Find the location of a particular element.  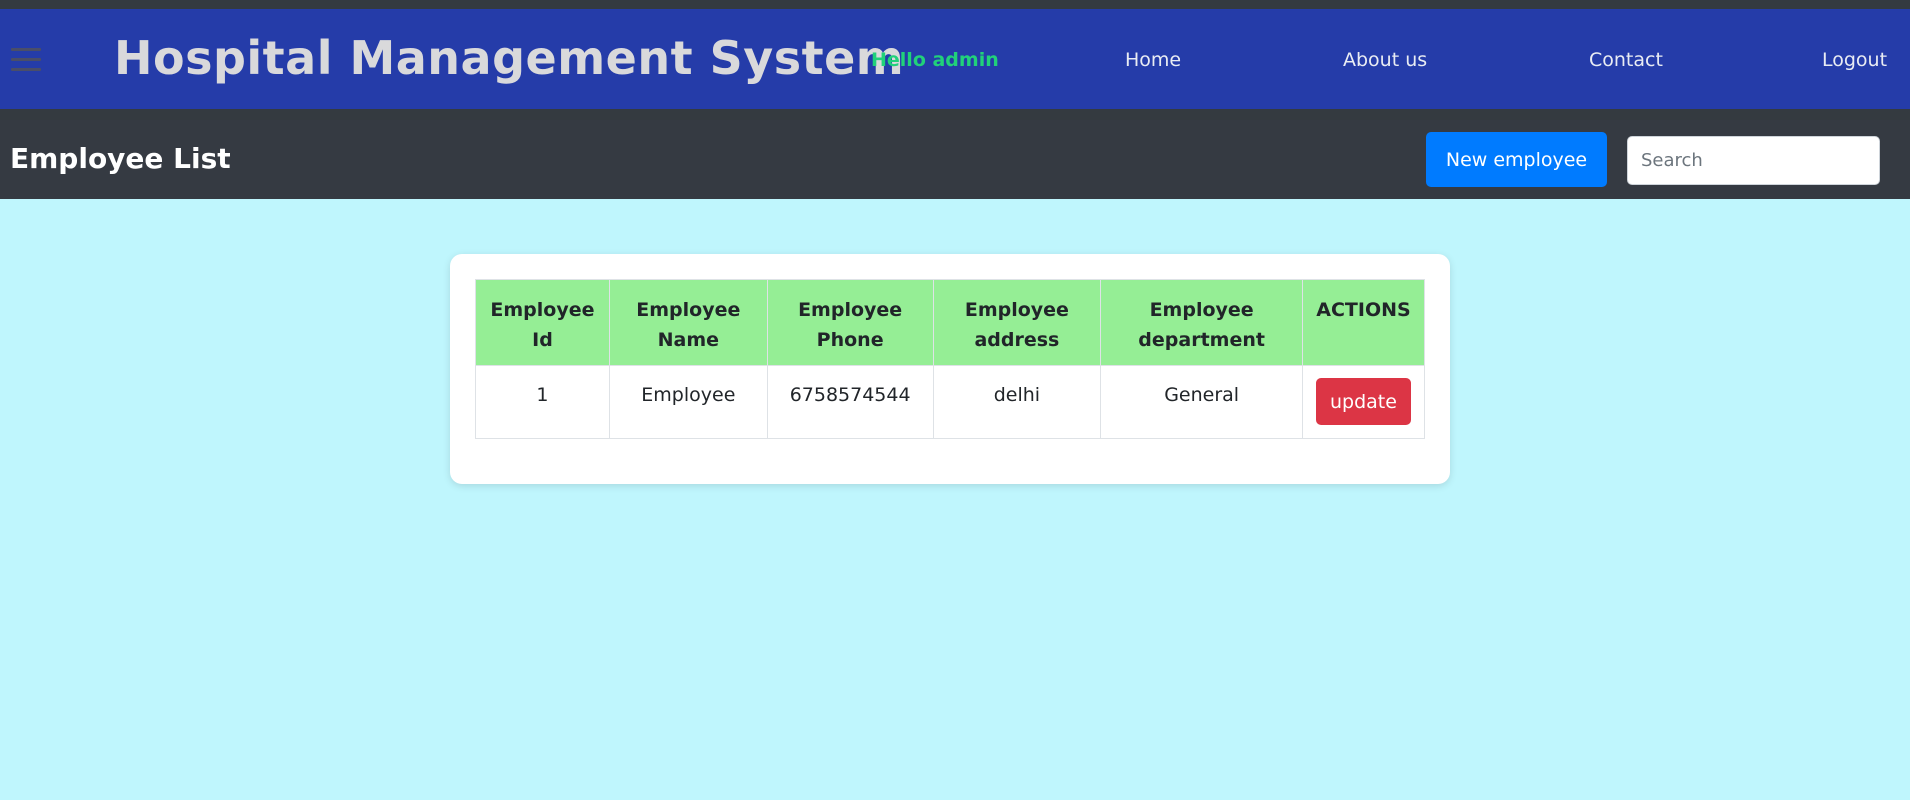

update-button: update is located at coordinates (1363, 401).